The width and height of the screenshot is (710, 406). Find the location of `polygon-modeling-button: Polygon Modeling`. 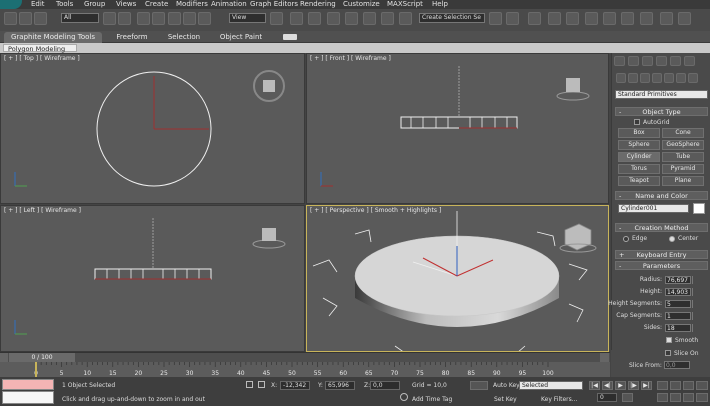

polygon-modeling-button: Polygon Modeling is located at coordinates (40, 48).